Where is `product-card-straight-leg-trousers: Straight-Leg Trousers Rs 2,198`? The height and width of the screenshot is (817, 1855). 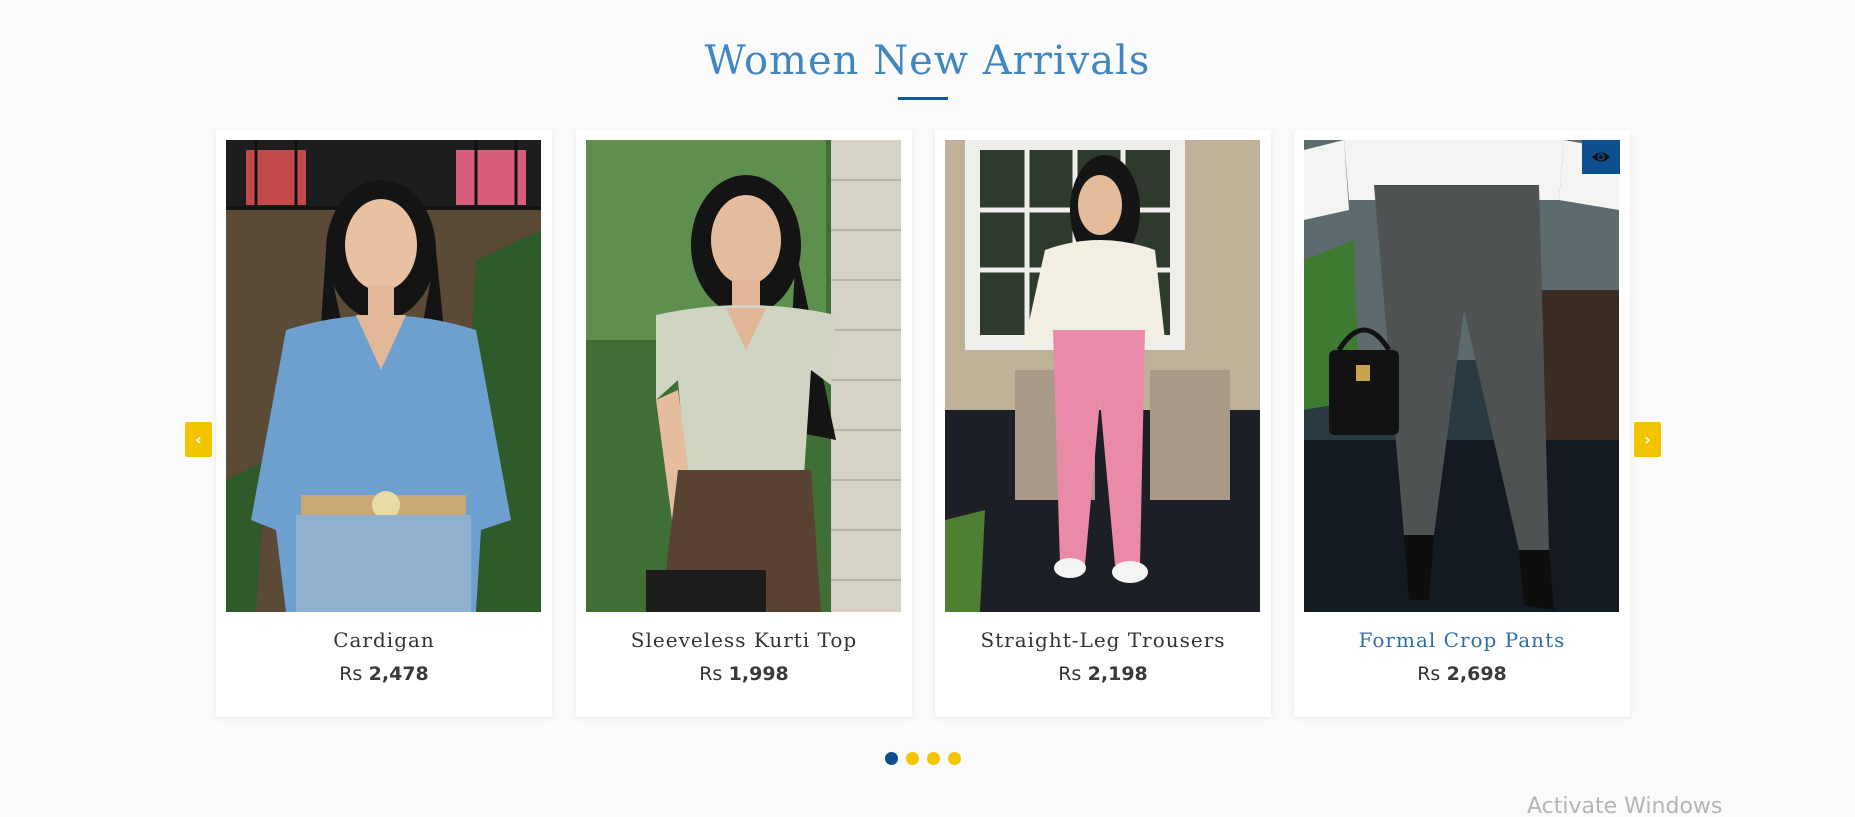 product-card-straight-leg-trousers: Straight-Leg Trousers Rs 2,198 is located at coordinates (1103, 423).